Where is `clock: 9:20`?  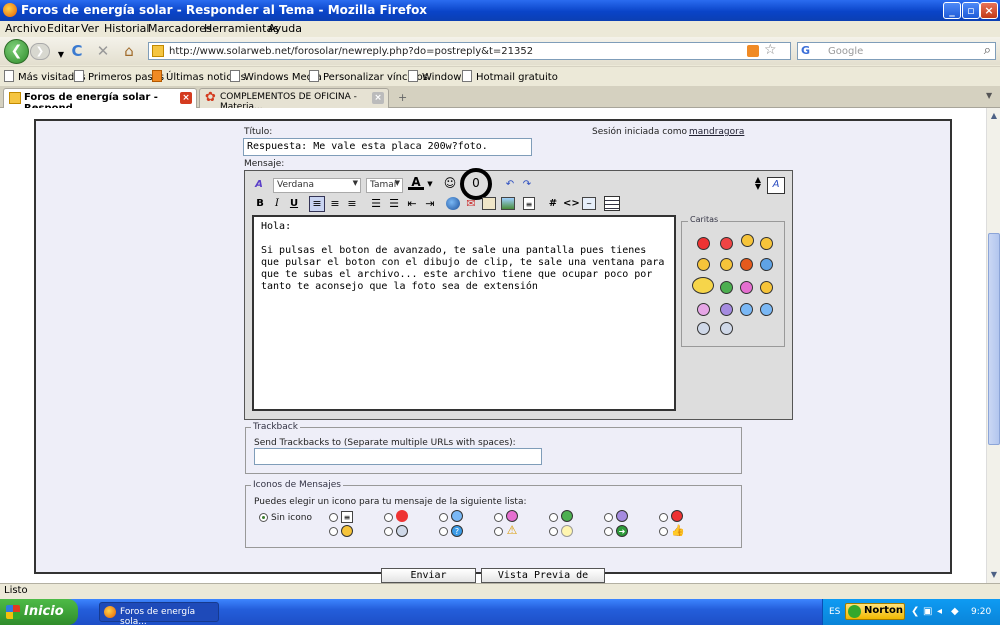 clock: 9:20 is located at coordinates (981, 612).